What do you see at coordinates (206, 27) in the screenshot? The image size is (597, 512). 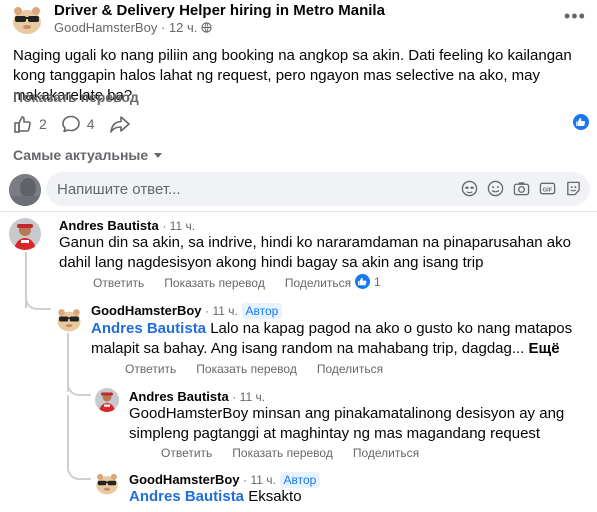 I see `globe-icon` at bounding box center [206, 27].